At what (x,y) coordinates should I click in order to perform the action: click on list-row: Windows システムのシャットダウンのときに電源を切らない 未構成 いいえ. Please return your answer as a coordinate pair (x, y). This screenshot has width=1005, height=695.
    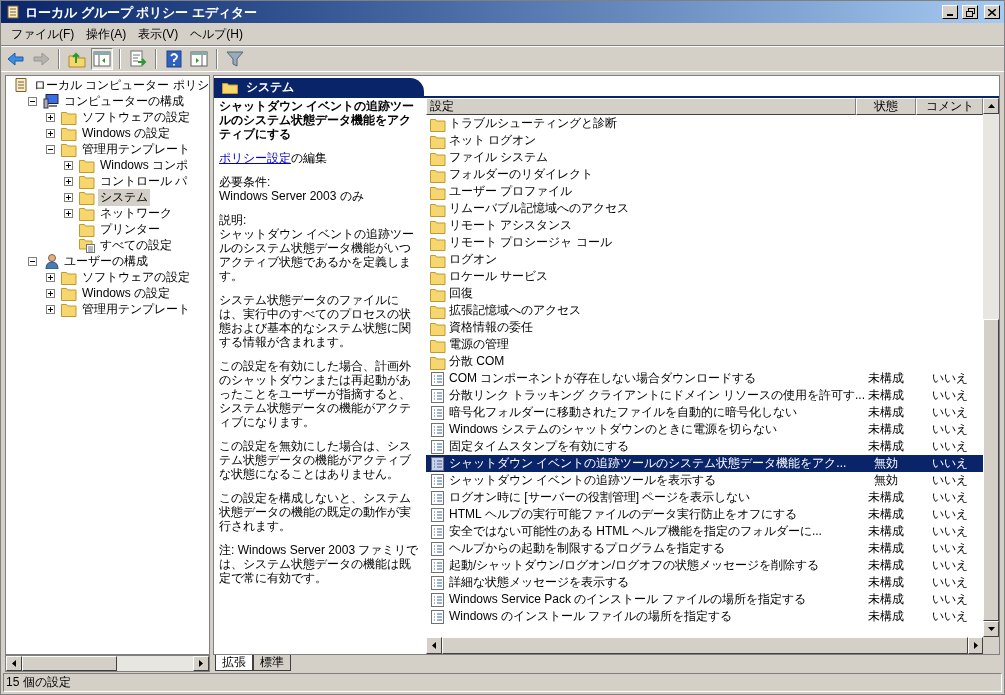
    Looking at the image, I should click on (704, 429).